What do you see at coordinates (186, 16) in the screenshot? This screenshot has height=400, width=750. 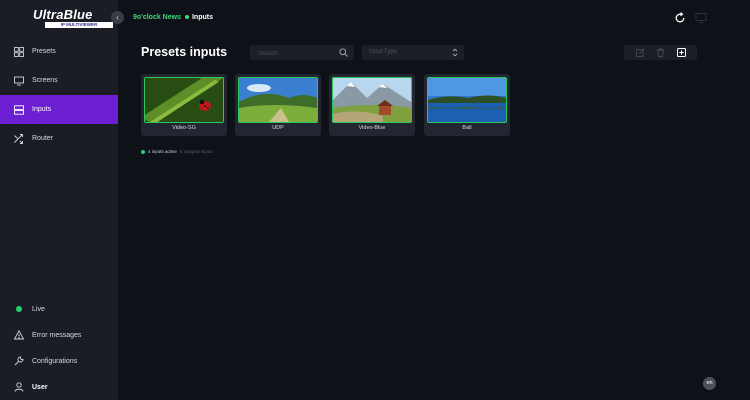 I see `breadcrumb-separator-icon` at bounding box center [186, 16].